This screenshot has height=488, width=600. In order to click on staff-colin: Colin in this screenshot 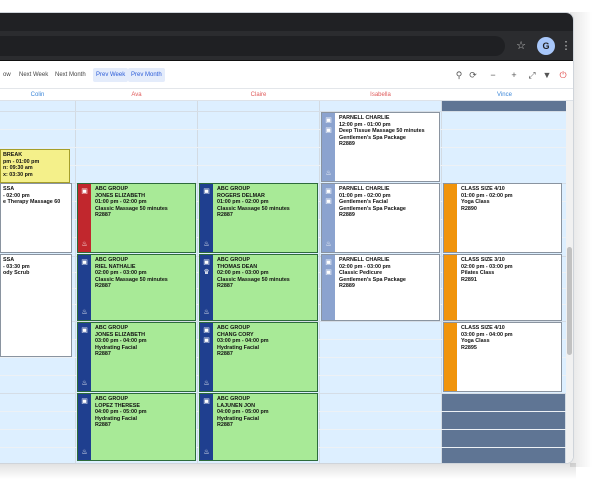, I will do `click(37, 95)`.